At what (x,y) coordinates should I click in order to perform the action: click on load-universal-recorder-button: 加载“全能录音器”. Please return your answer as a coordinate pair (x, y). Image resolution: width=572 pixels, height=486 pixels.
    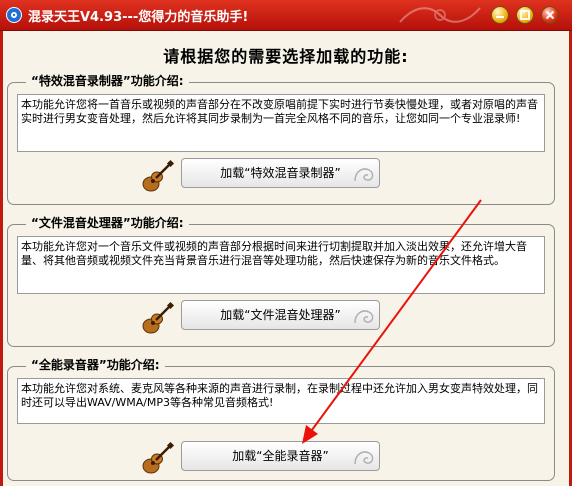
    Looking at the image, I should click on (280, 456).